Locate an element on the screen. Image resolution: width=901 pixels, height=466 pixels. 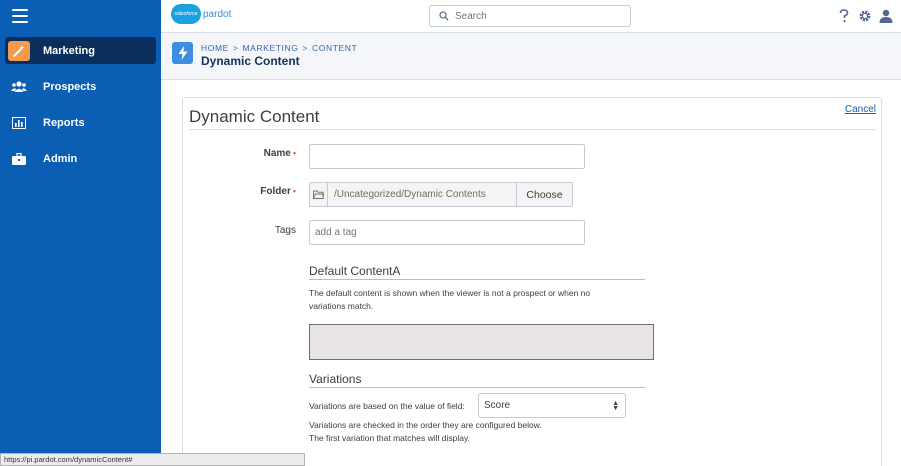
tags-label: Tags is located at coordinates (285, 230).